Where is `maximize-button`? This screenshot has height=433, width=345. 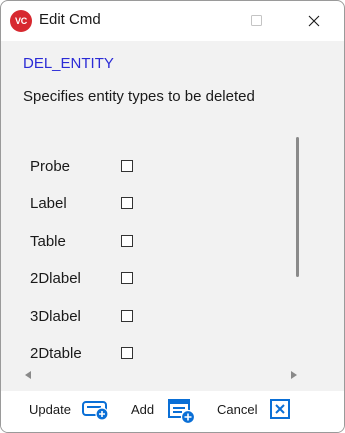 maximize-button is located at coordinates (257, 21).